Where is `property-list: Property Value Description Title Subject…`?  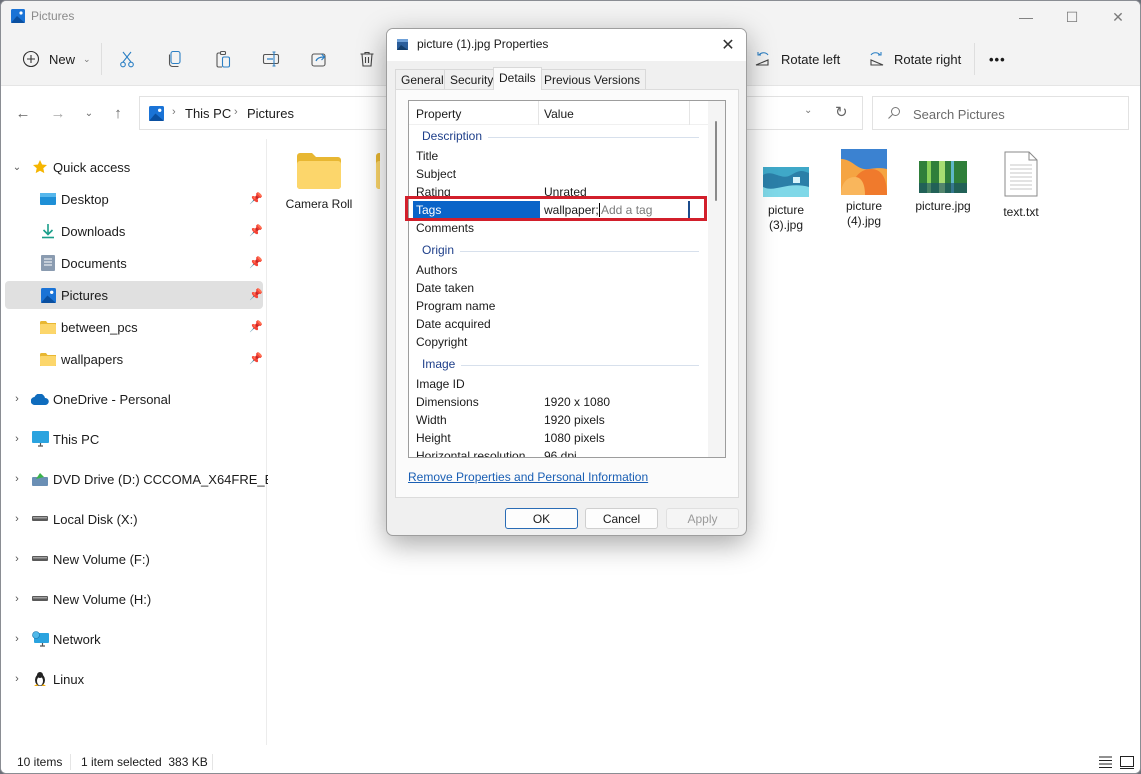
property-list: Property Value Description Title Subject… is located at coordinates (567, 279).